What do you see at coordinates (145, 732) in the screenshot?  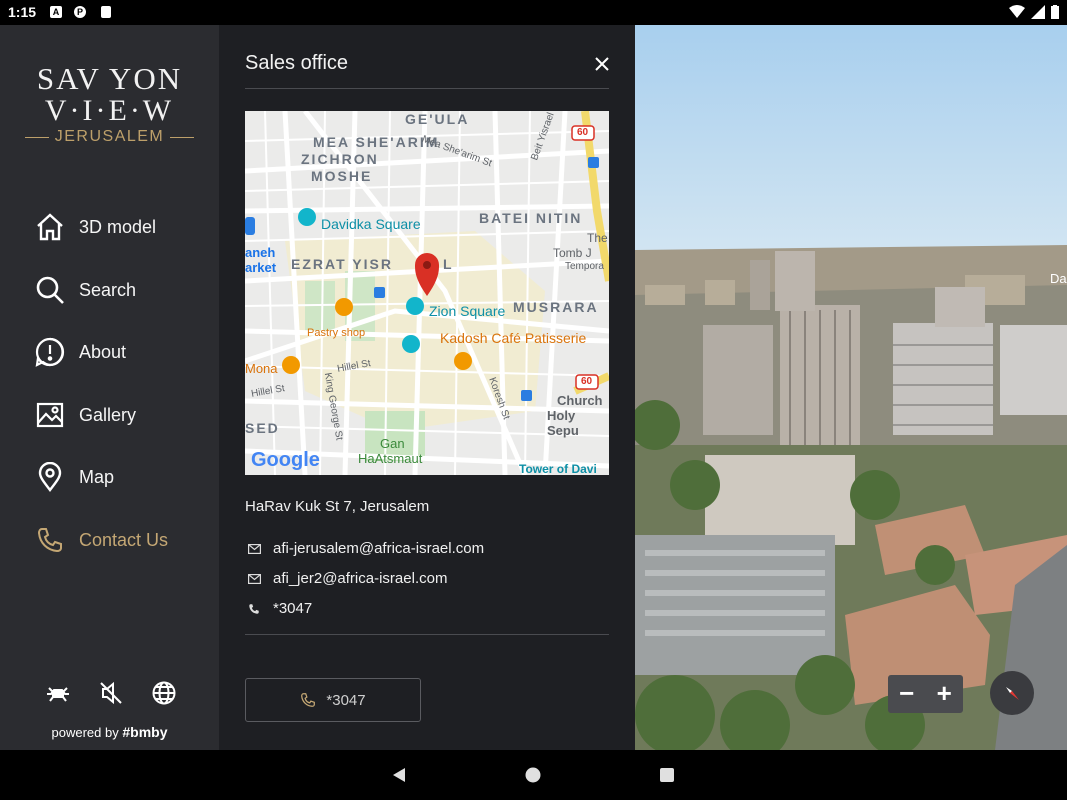 I see `bmby-logo: #bmby` at bounding box center [145, 732].